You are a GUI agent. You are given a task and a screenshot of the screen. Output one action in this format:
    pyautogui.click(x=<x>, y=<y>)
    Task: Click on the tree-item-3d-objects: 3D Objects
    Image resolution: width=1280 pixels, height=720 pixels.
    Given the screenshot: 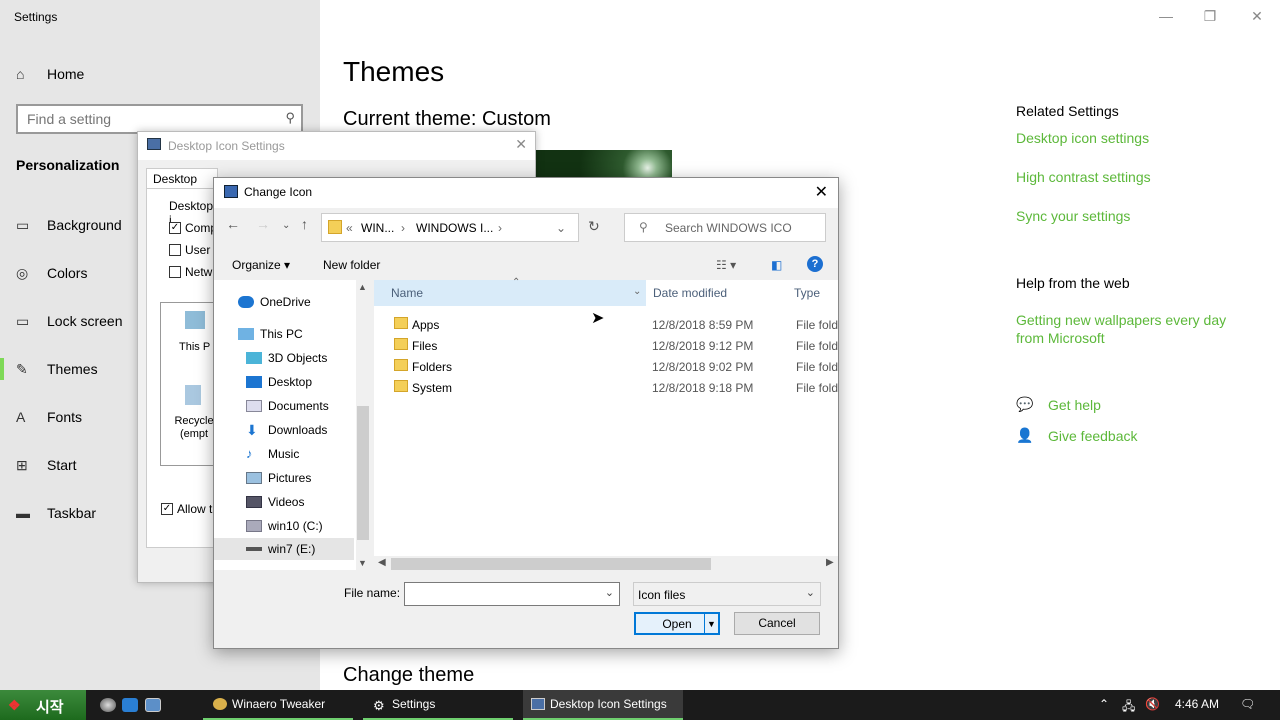 What is the action you would take?
    pyautogui.click(x=286, y=358)
    